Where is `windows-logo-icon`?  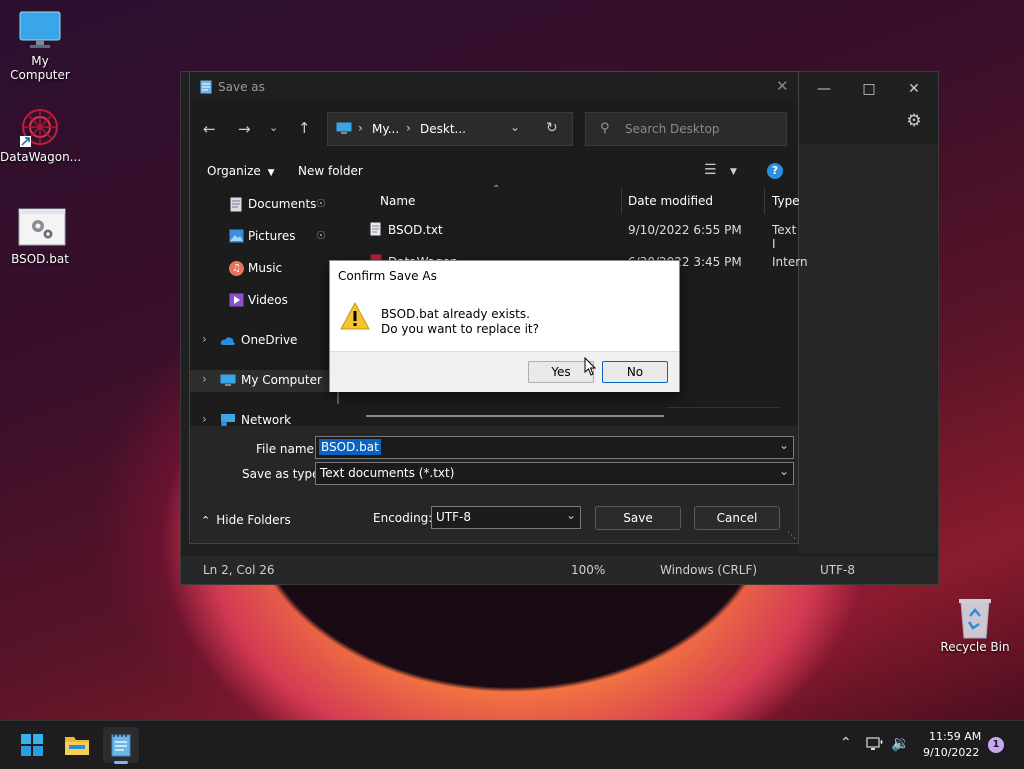 windows-logo-icon is located at coordinates (32, 745).